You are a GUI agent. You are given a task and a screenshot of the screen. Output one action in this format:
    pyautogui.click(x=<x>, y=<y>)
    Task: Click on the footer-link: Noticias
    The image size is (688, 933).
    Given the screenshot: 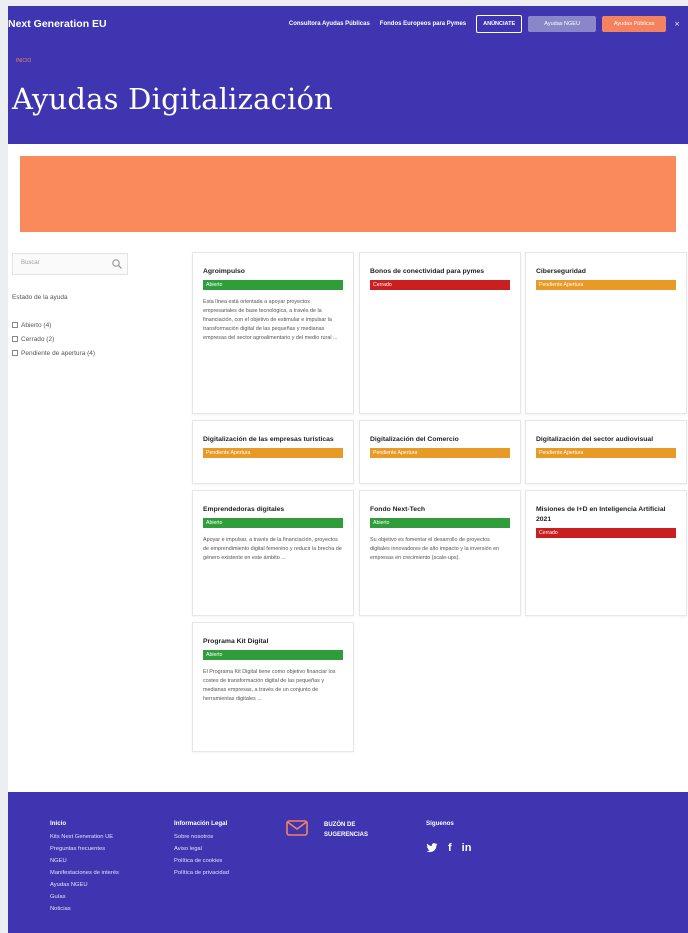 What is the action you would take?
    pyautogui.click(x=84, y=909)
    